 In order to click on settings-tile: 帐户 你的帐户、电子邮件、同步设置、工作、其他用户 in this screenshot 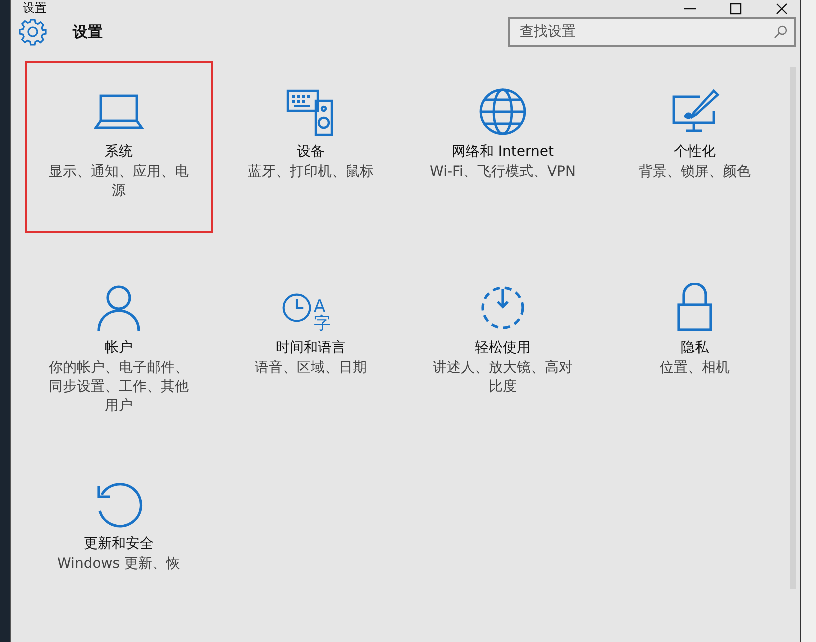, I will do `click(119, 343)`.